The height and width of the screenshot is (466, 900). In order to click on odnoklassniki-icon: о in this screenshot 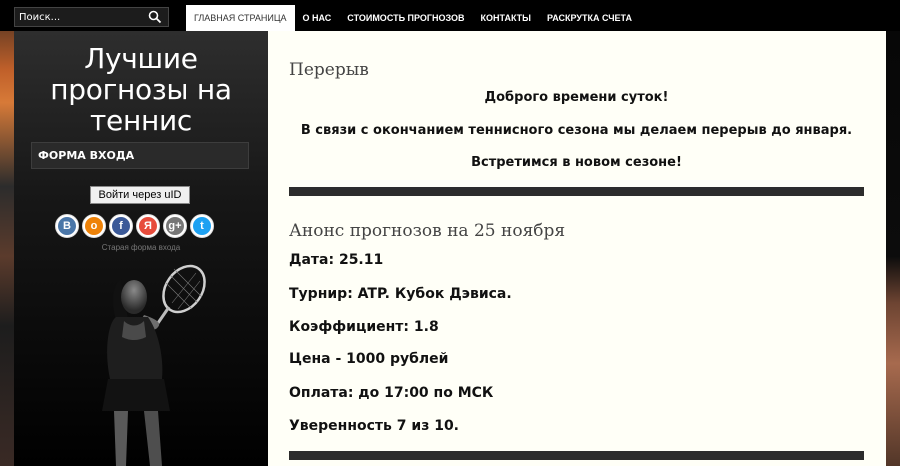, I will do `click(94, 226)`.